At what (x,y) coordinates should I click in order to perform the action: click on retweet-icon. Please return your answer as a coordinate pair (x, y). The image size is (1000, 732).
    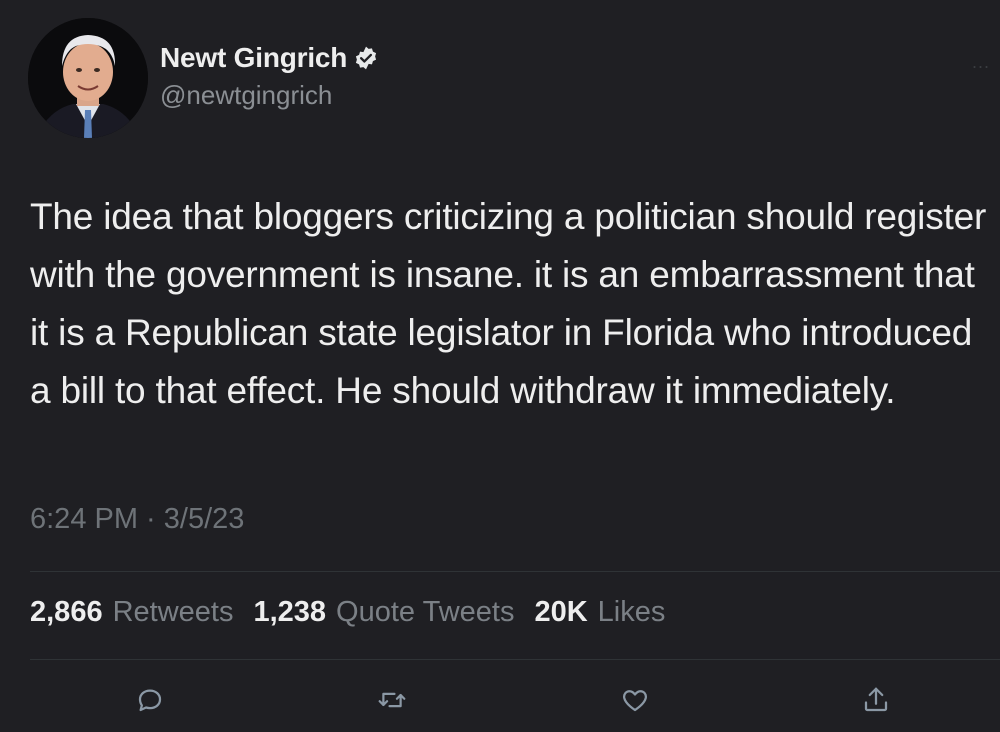
    Looking at the image, I should click on (392, 700).